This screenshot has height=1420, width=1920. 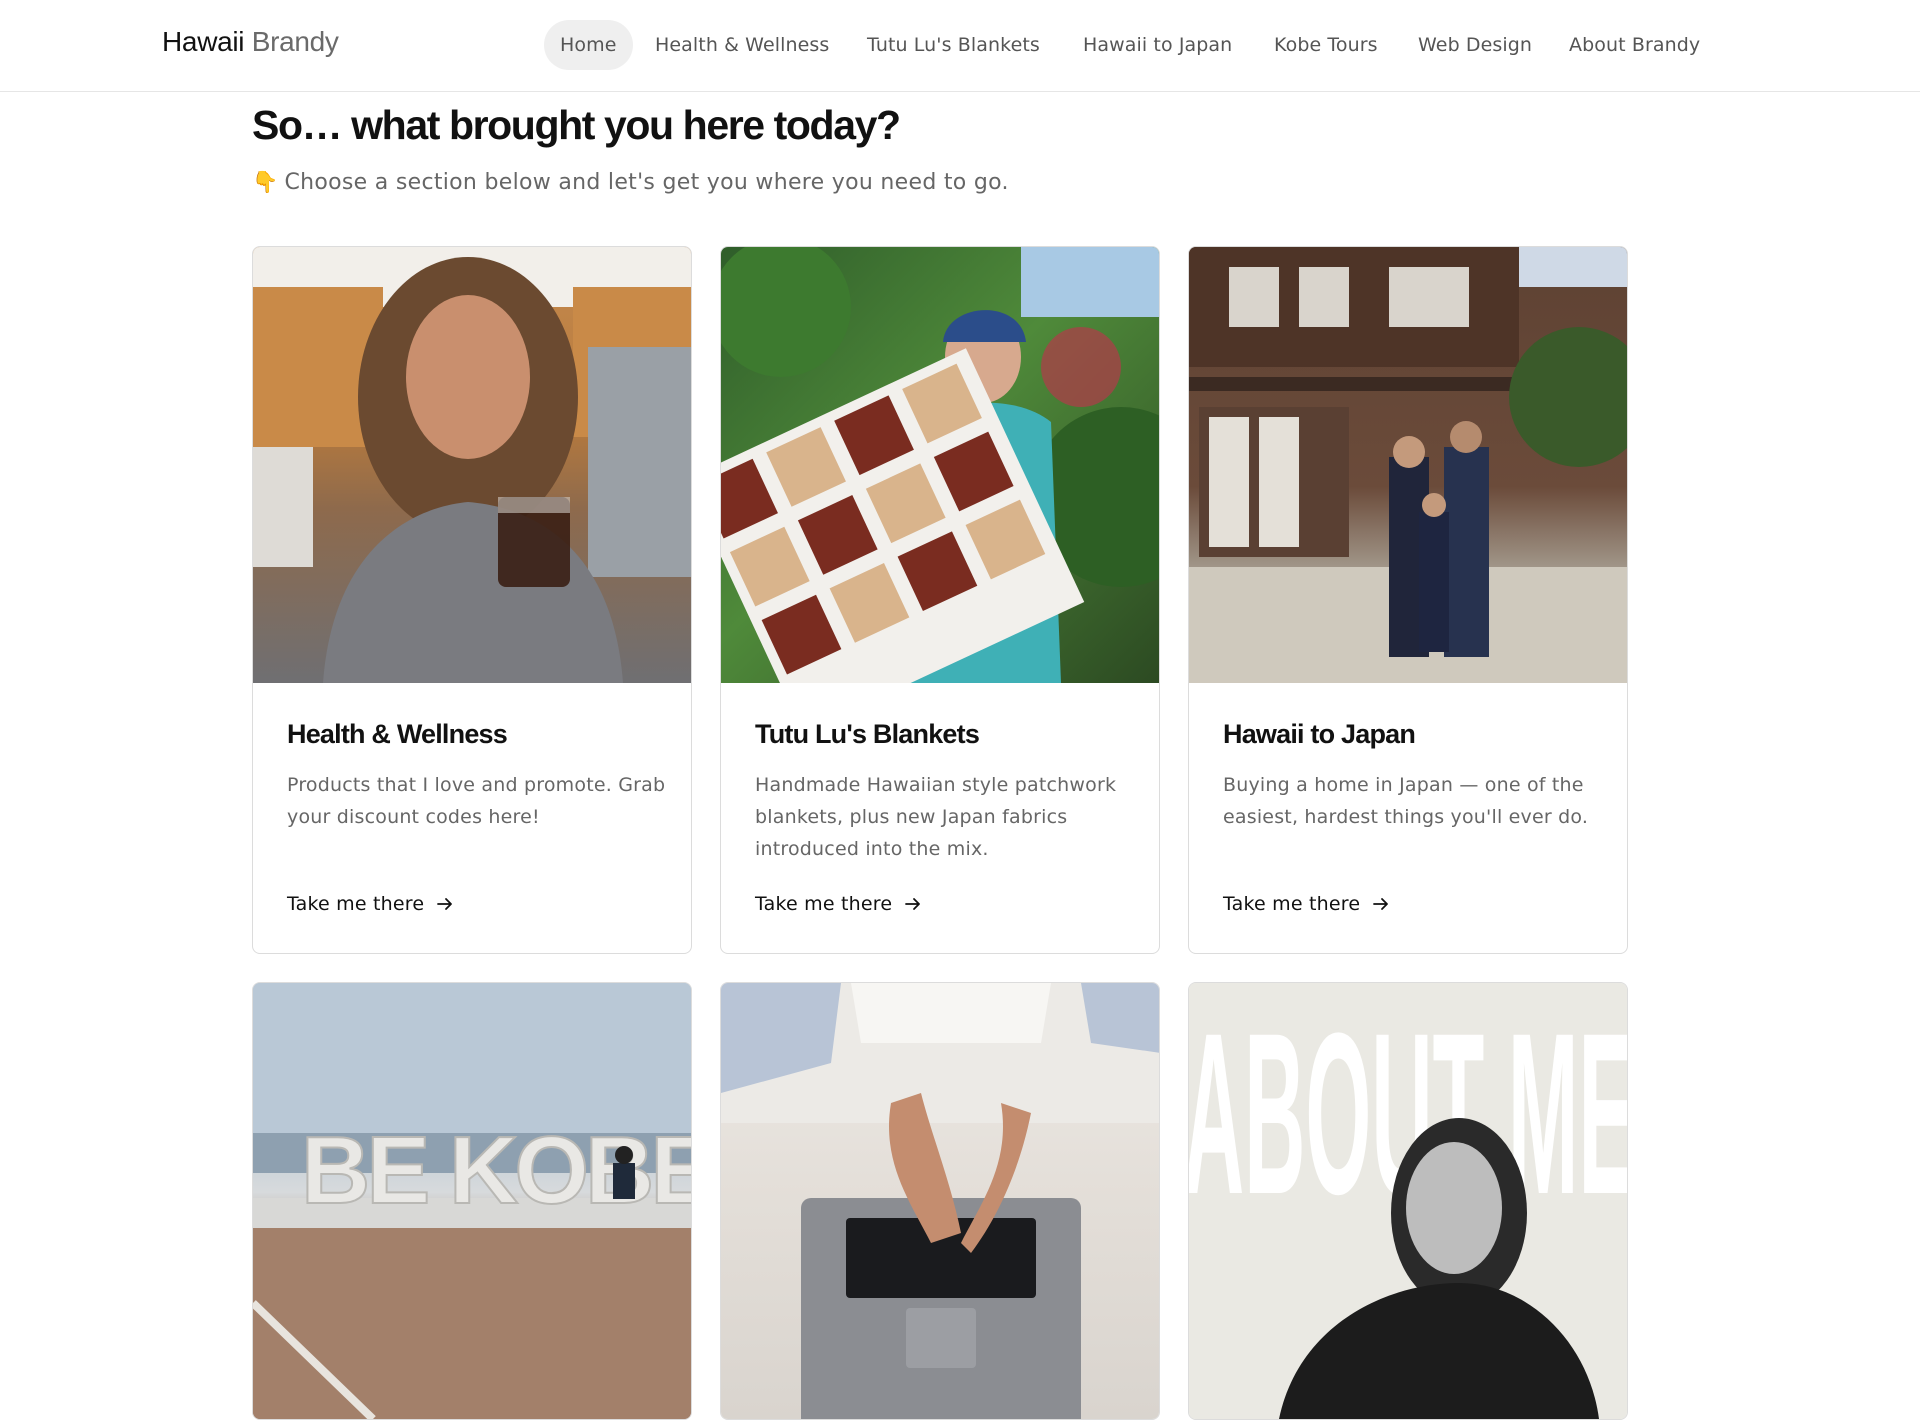 What do you see at coordinates (867, 734) in the screenshot?
I see `card-title: Tutu Lu's Blankets` at bounding box center [867, 734].